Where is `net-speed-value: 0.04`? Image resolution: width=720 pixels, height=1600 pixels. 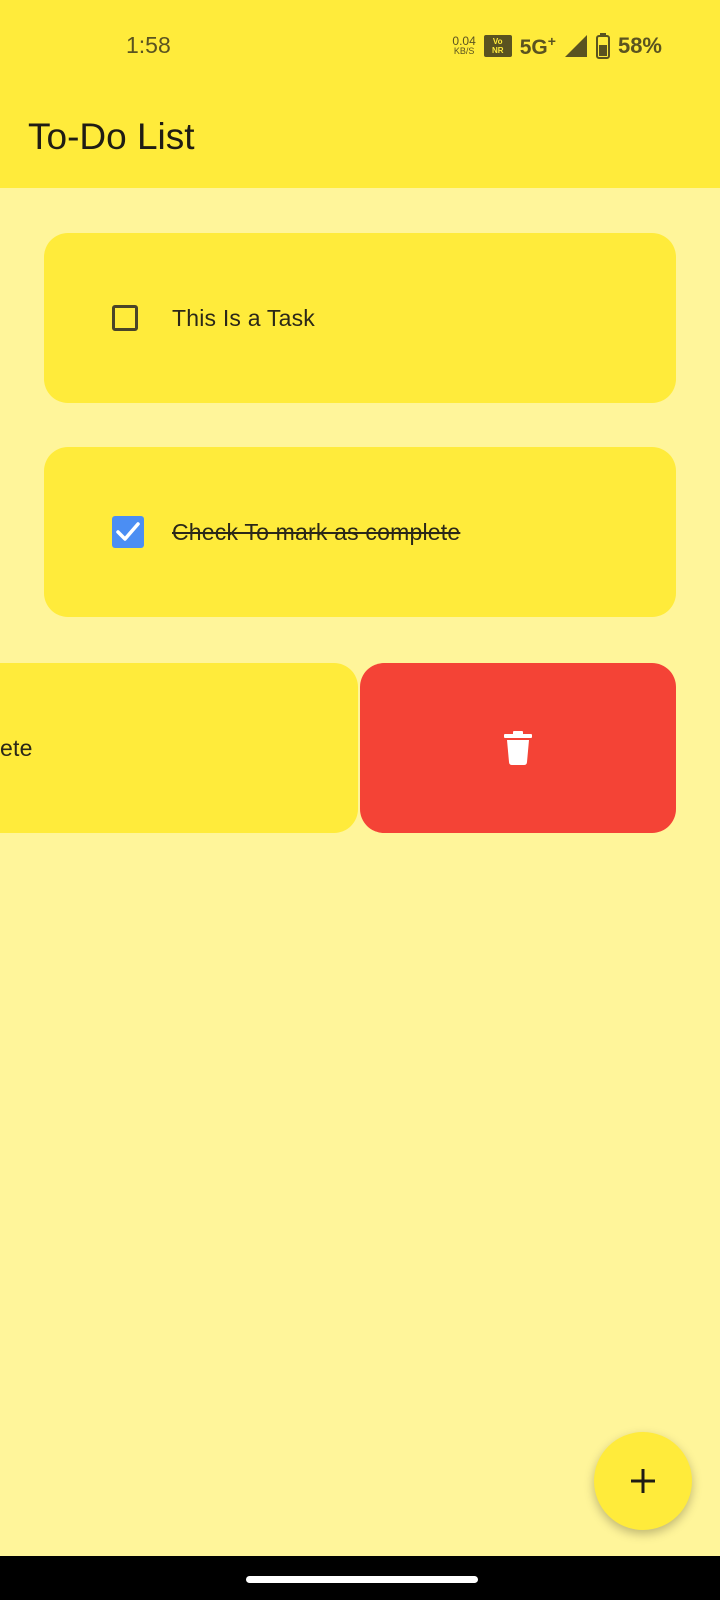 net-speed-value: 0.04 is located at coordinates (464, 41).